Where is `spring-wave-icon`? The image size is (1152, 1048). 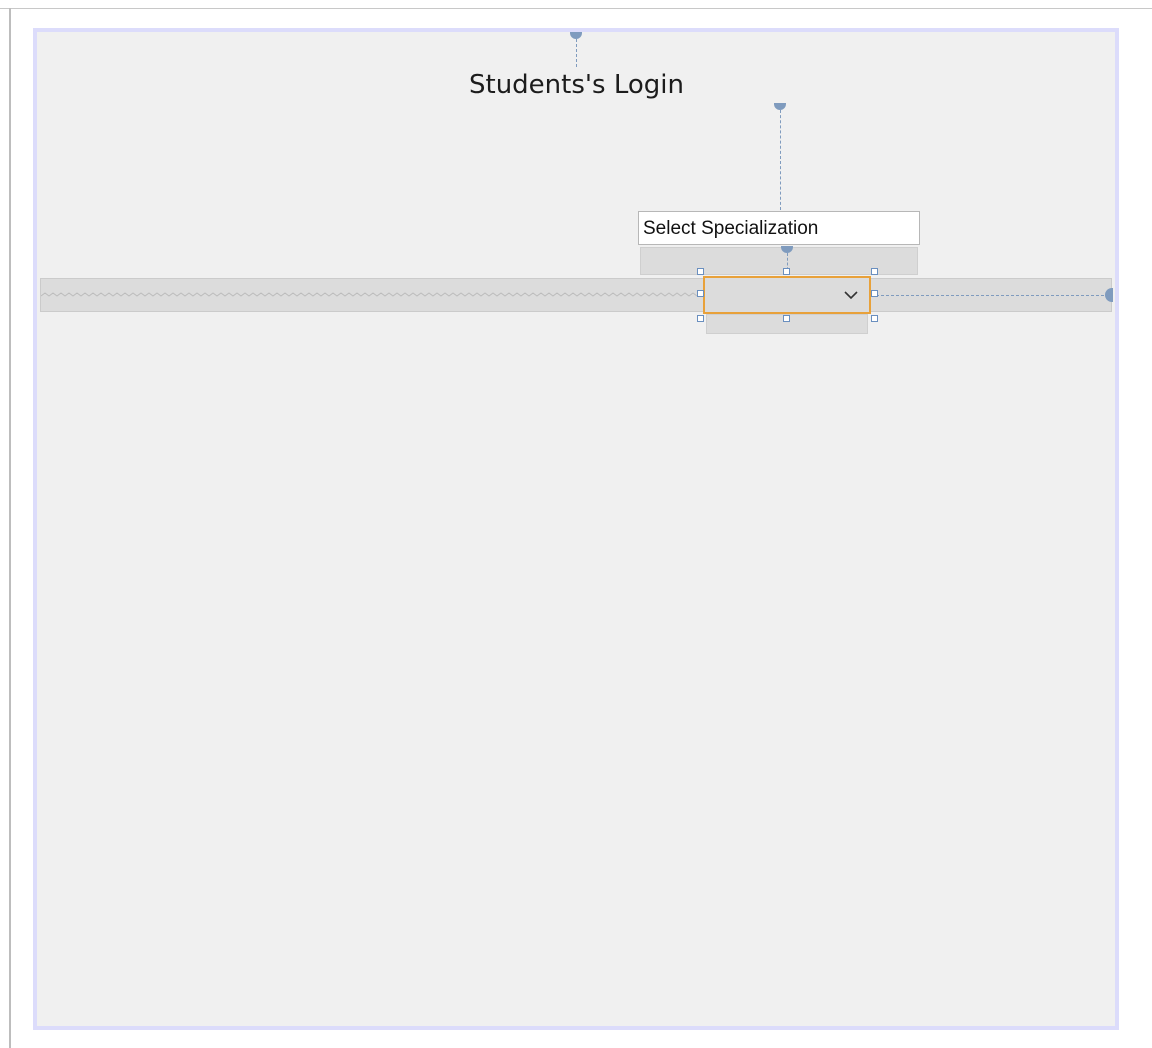
spring-wave-icon is located at coordinates (369, 294).